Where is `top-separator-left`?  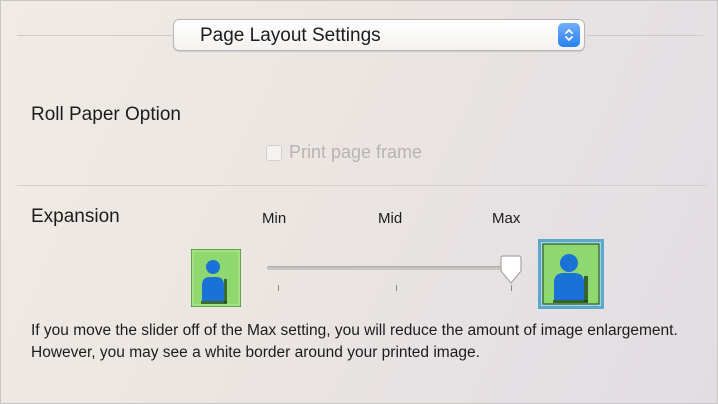 top-separator-left is located at coordinates (95, 35).